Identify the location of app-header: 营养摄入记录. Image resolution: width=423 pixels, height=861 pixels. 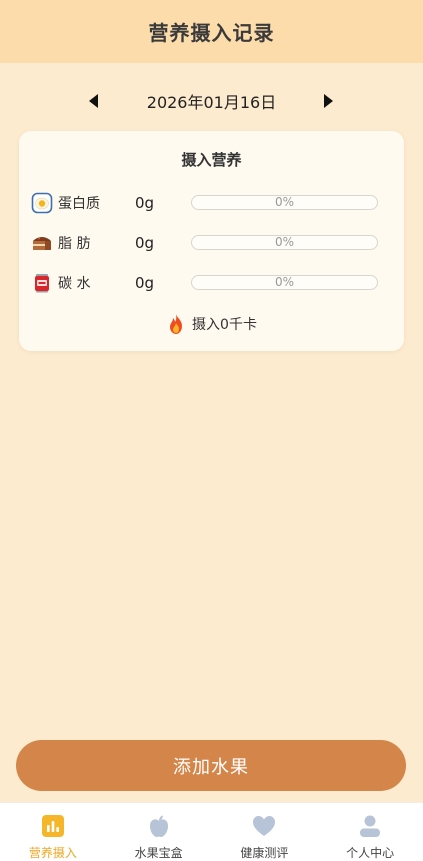
(211, 31).